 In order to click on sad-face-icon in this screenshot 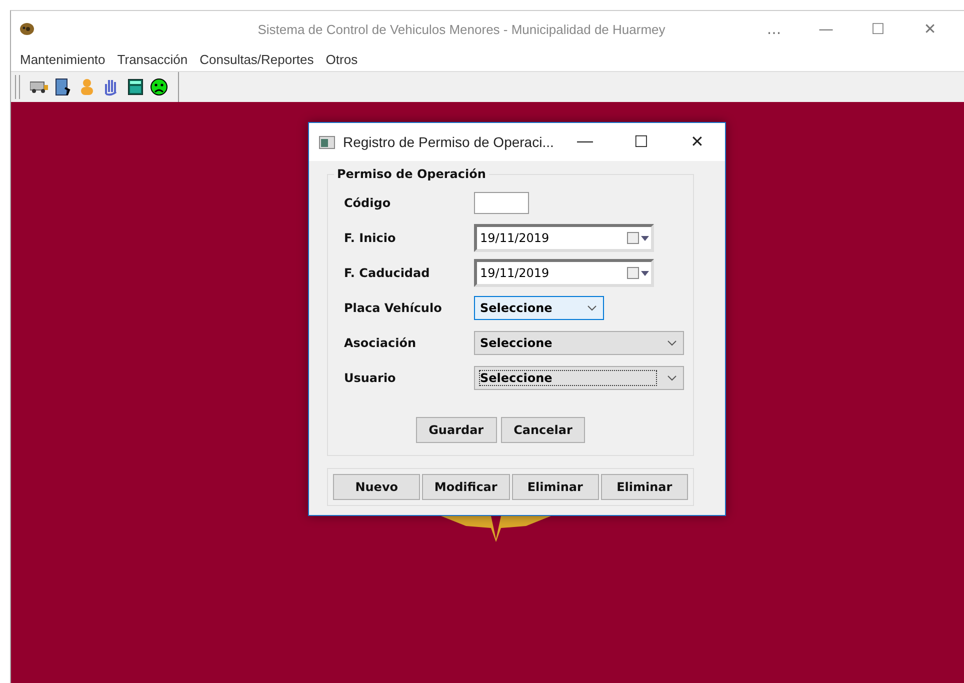, I will do `click(159, 87)`.